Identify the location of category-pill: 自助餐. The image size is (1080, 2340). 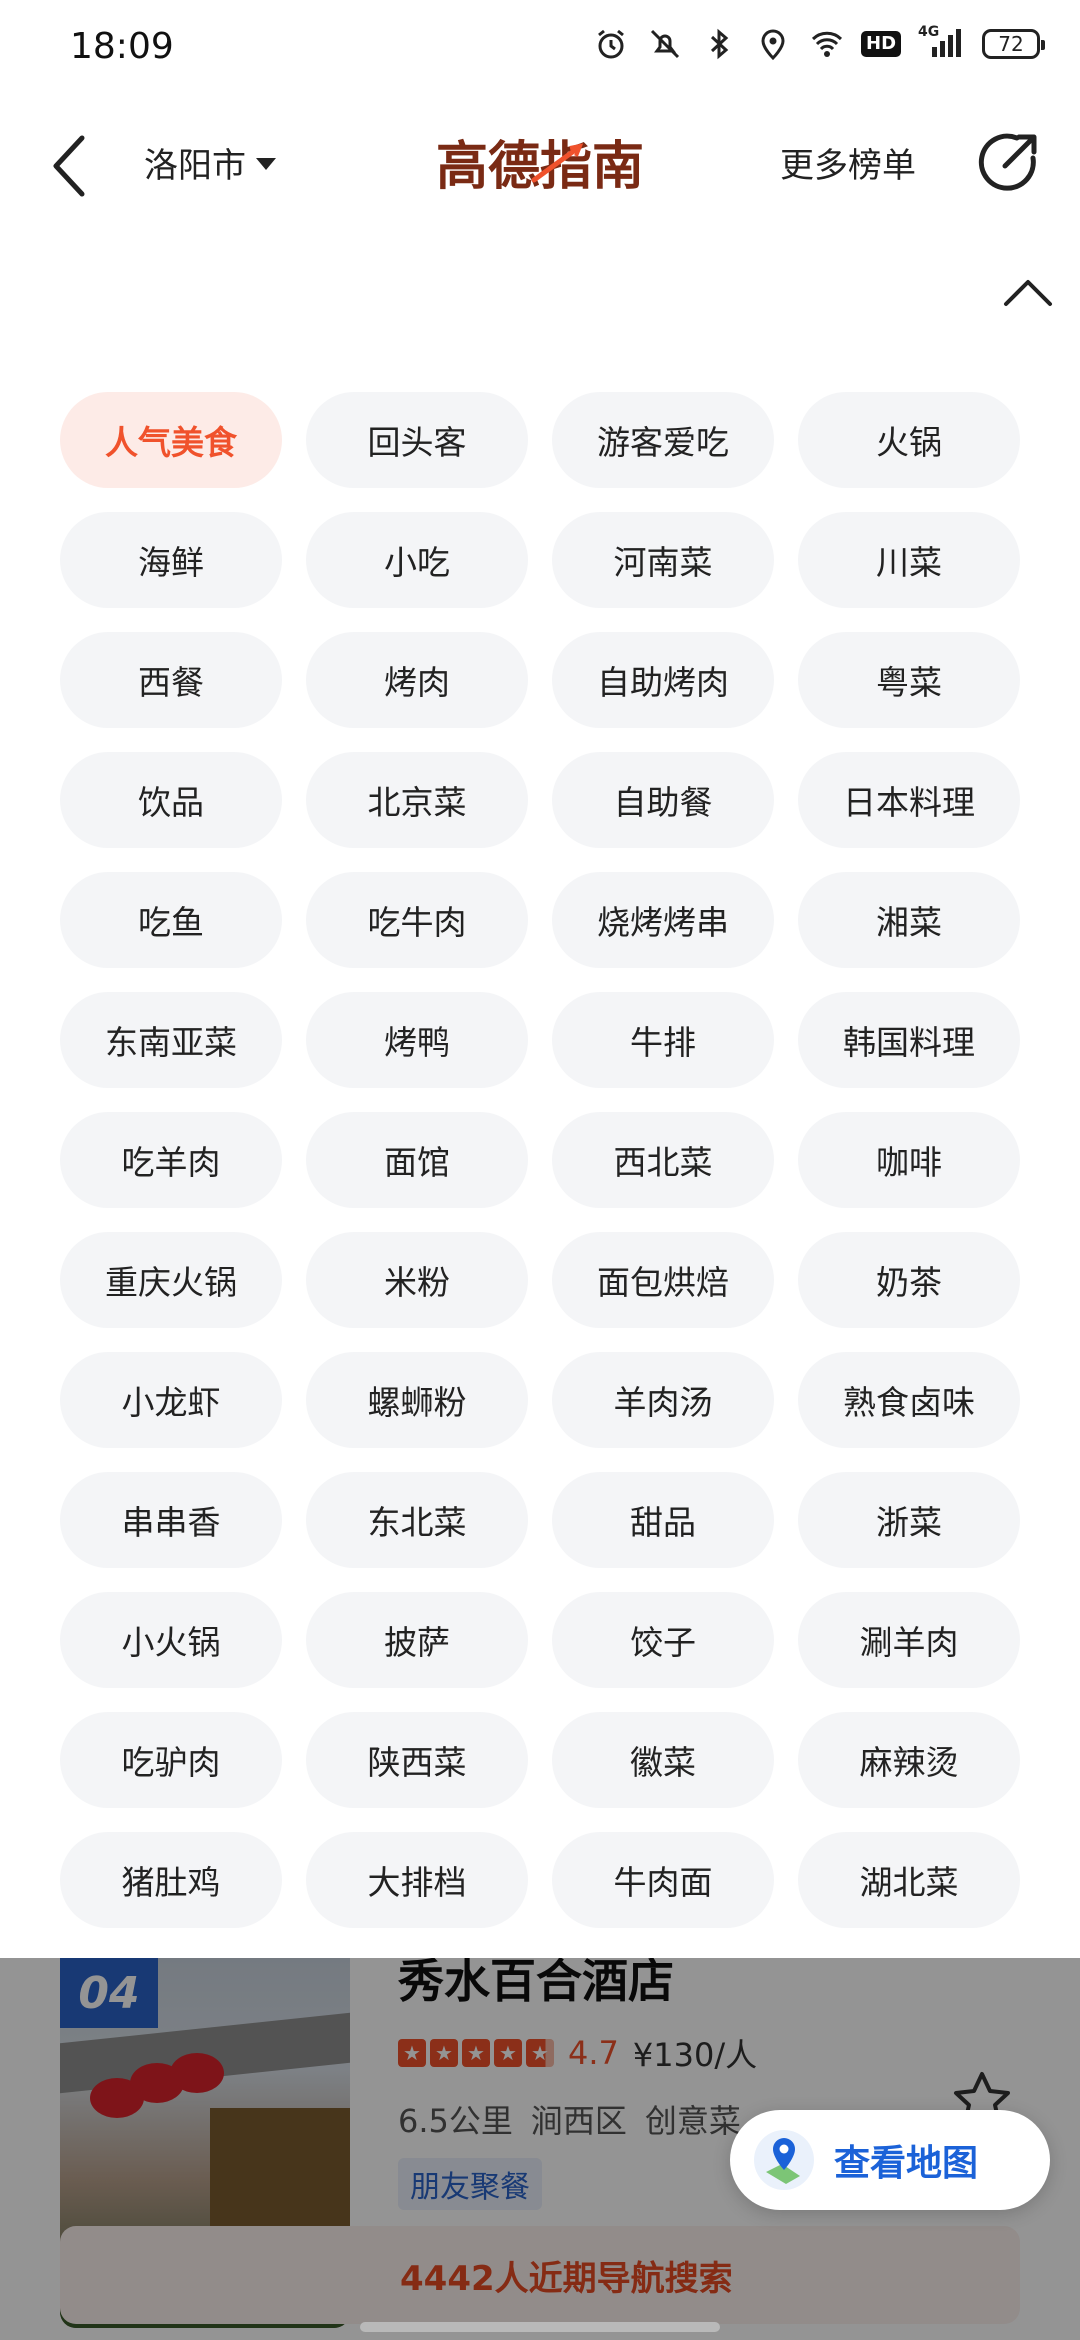
(663, 800).